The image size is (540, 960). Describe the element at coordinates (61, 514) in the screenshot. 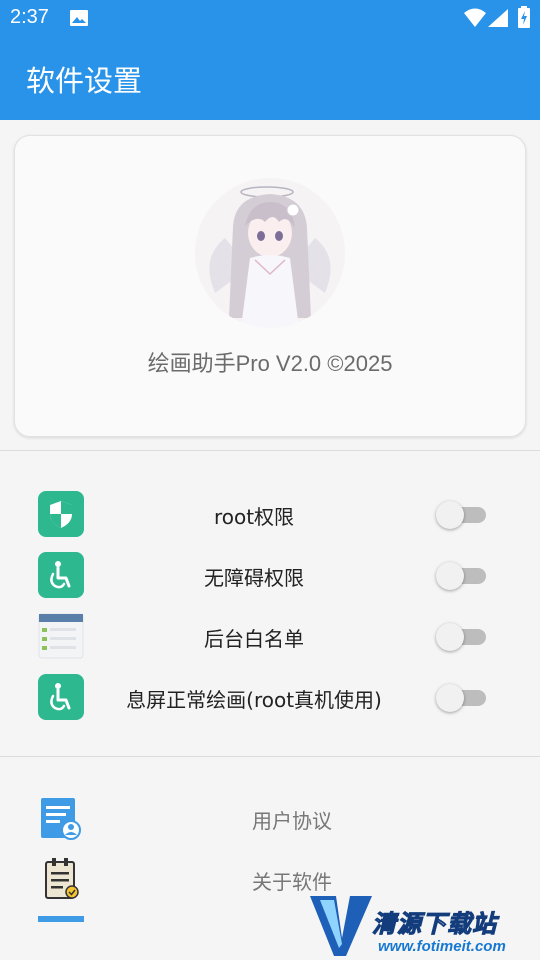

I see `shield-icon` at that location.